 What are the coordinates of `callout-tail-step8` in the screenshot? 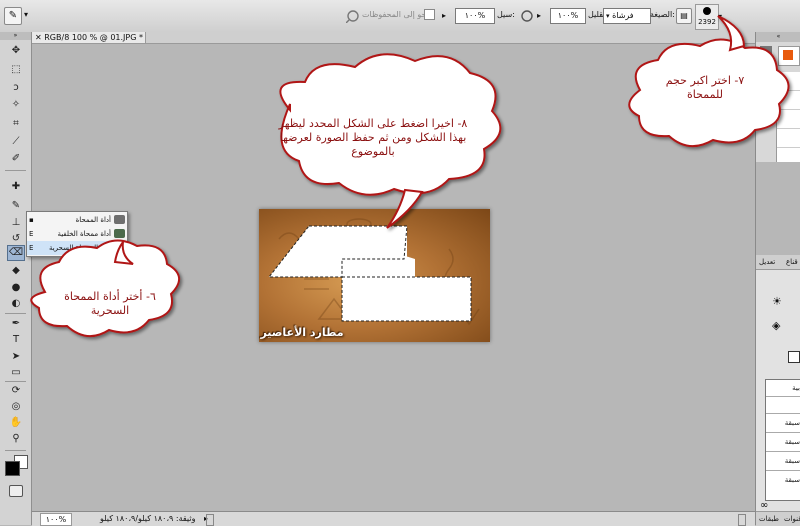 It's located at (405, 208).